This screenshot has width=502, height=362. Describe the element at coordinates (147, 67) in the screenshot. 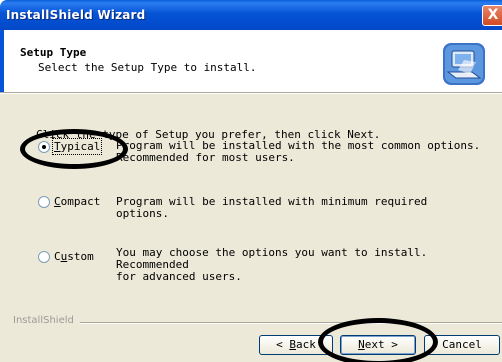

I see `page-subtitle: Select the Setup Type to install.` at that location.